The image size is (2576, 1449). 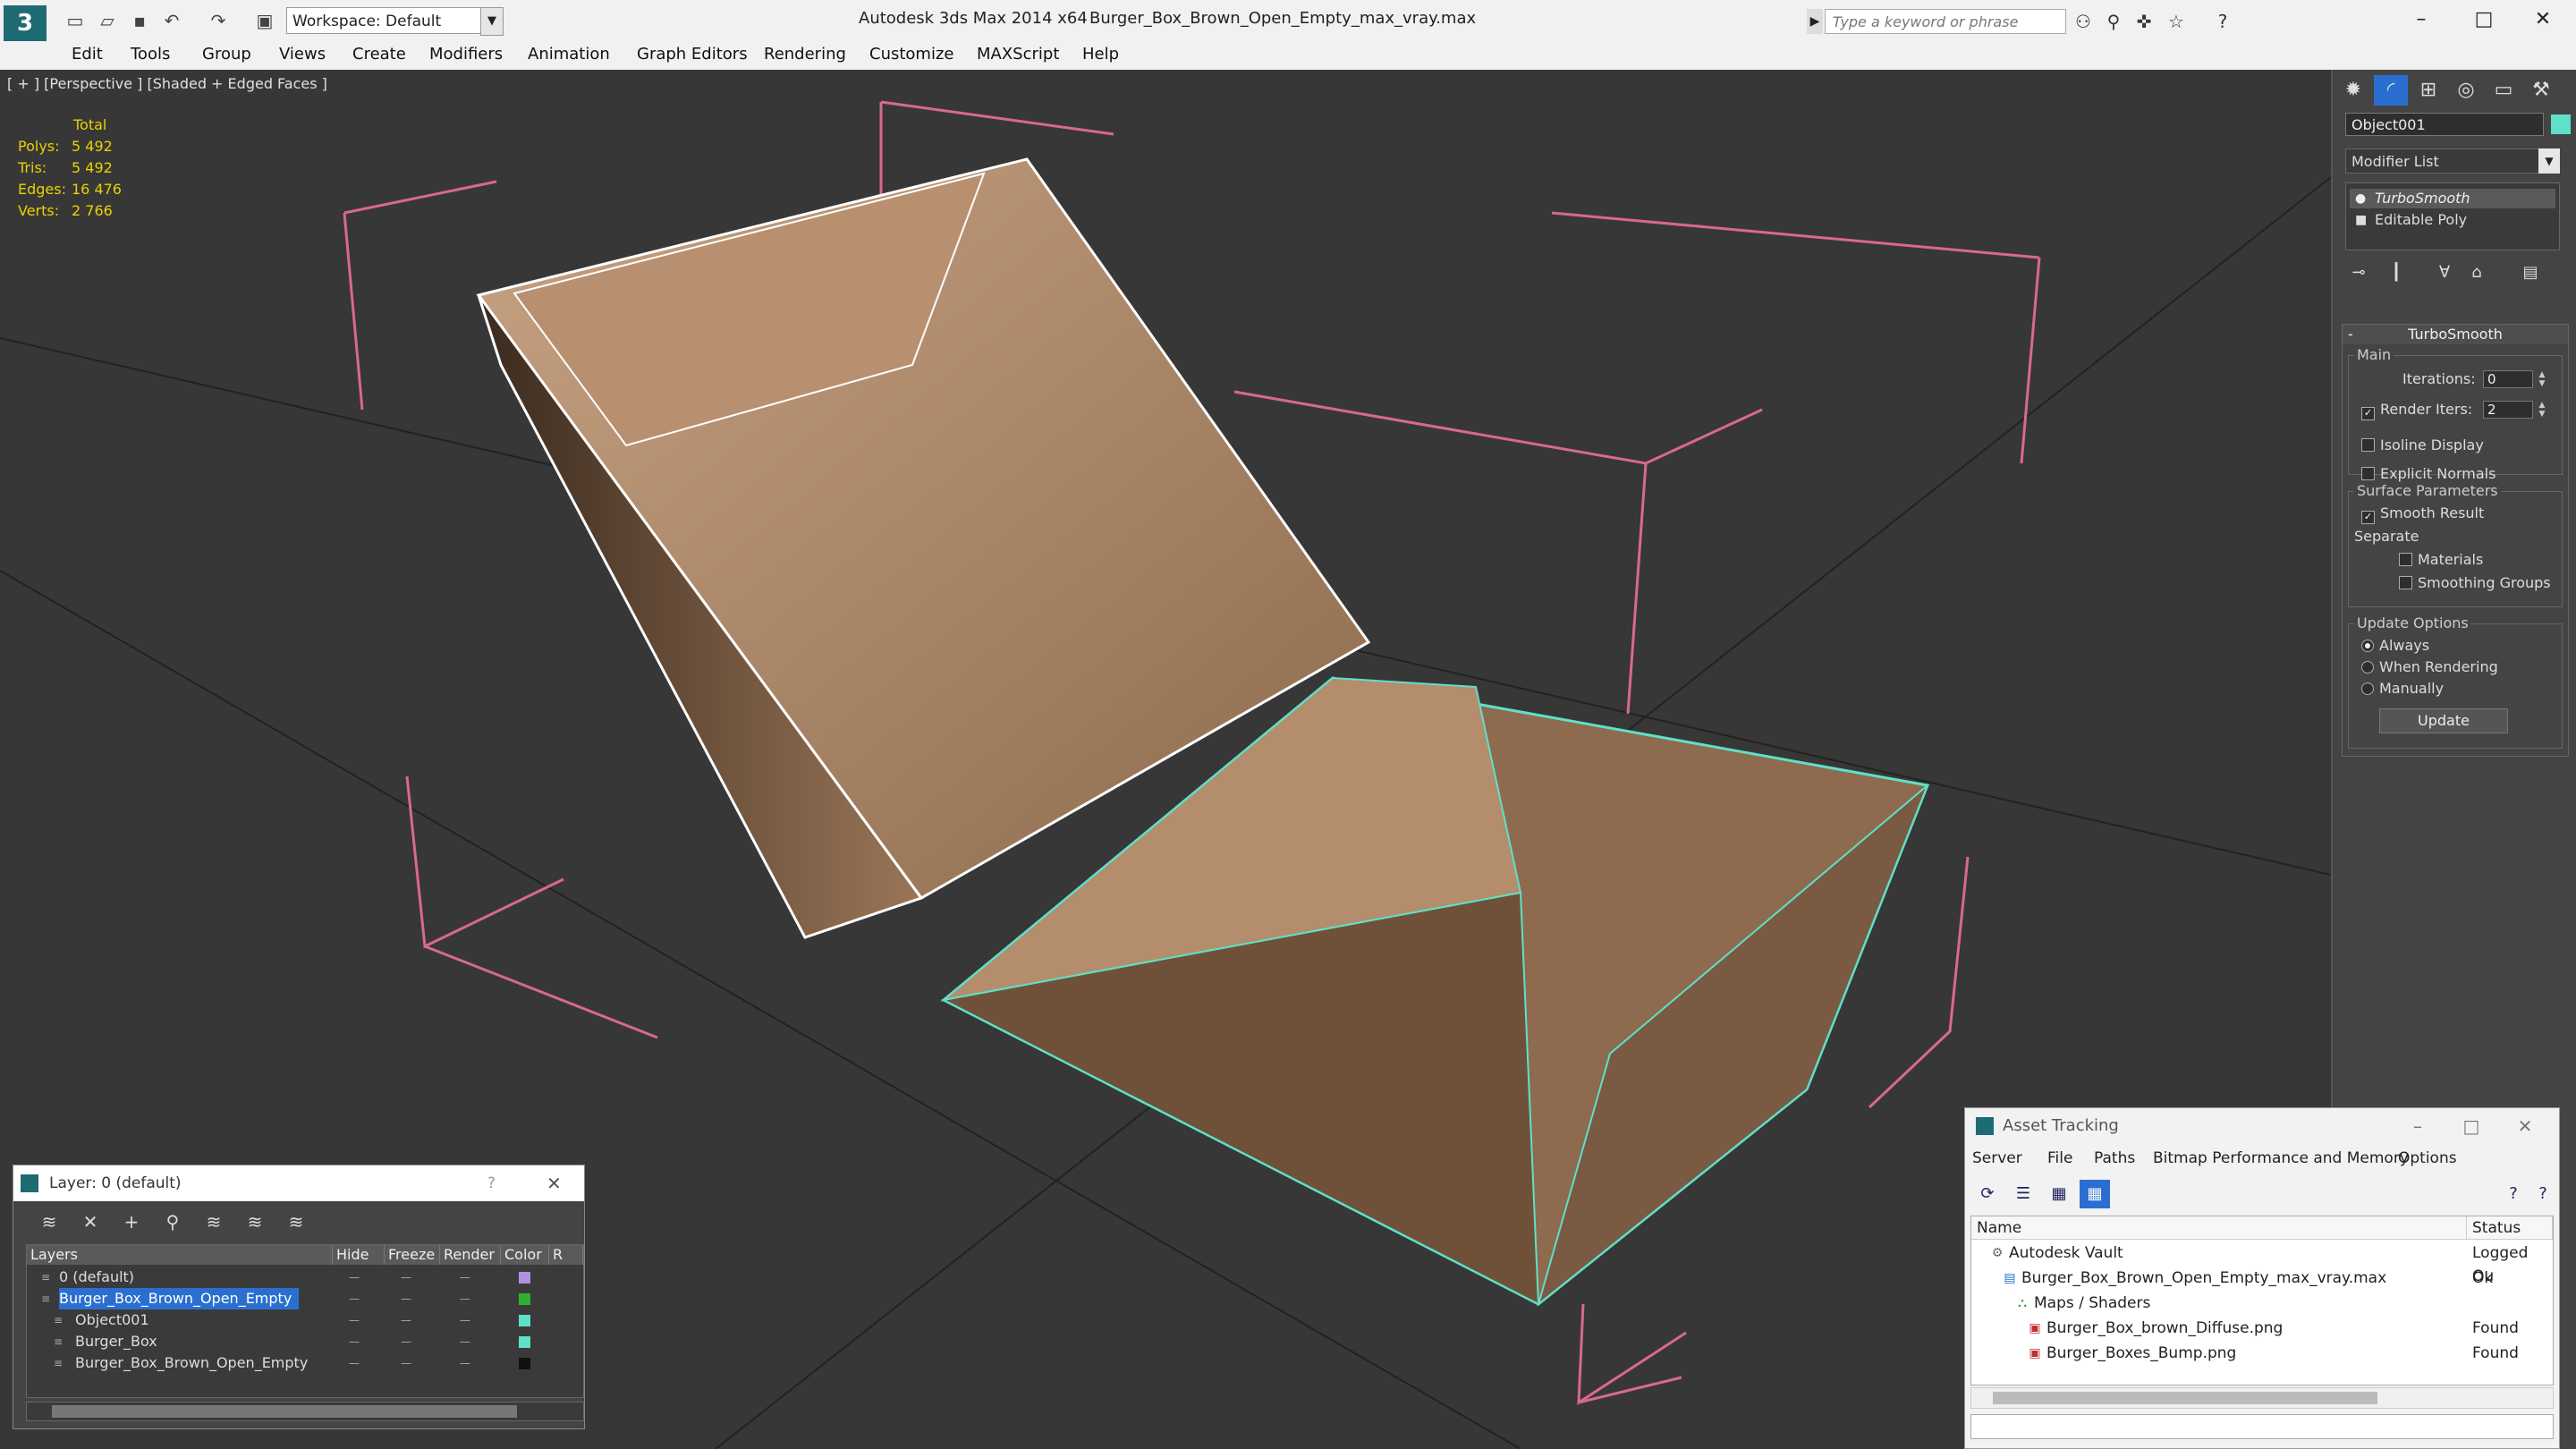 I want to click on smoothing-groups-checkbox, so click(x=2405, y=582).